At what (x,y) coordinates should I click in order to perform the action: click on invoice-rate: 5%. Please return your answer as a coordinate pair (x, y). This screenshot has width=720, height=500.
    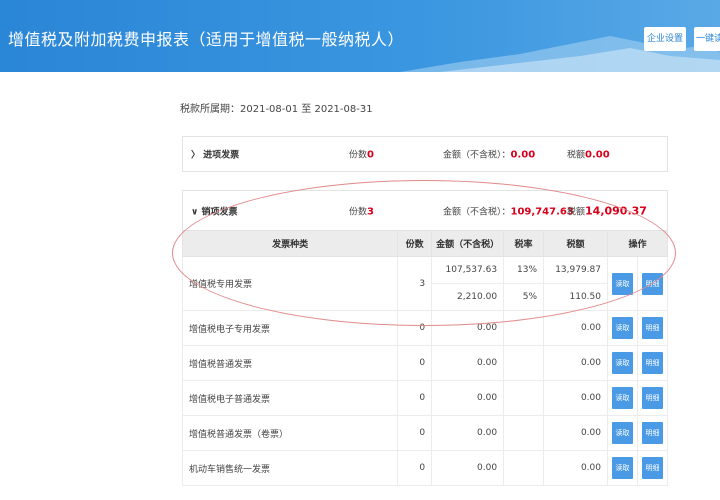
    Looking at the image, I should click on (524, 297).